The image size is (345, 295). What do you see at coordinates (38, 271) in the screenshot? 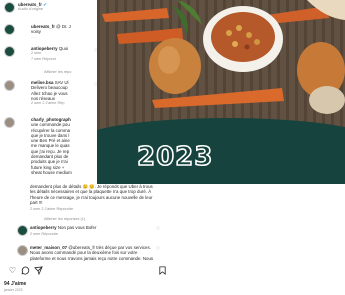
I see `share-icon` at bounding box center [38, 271].